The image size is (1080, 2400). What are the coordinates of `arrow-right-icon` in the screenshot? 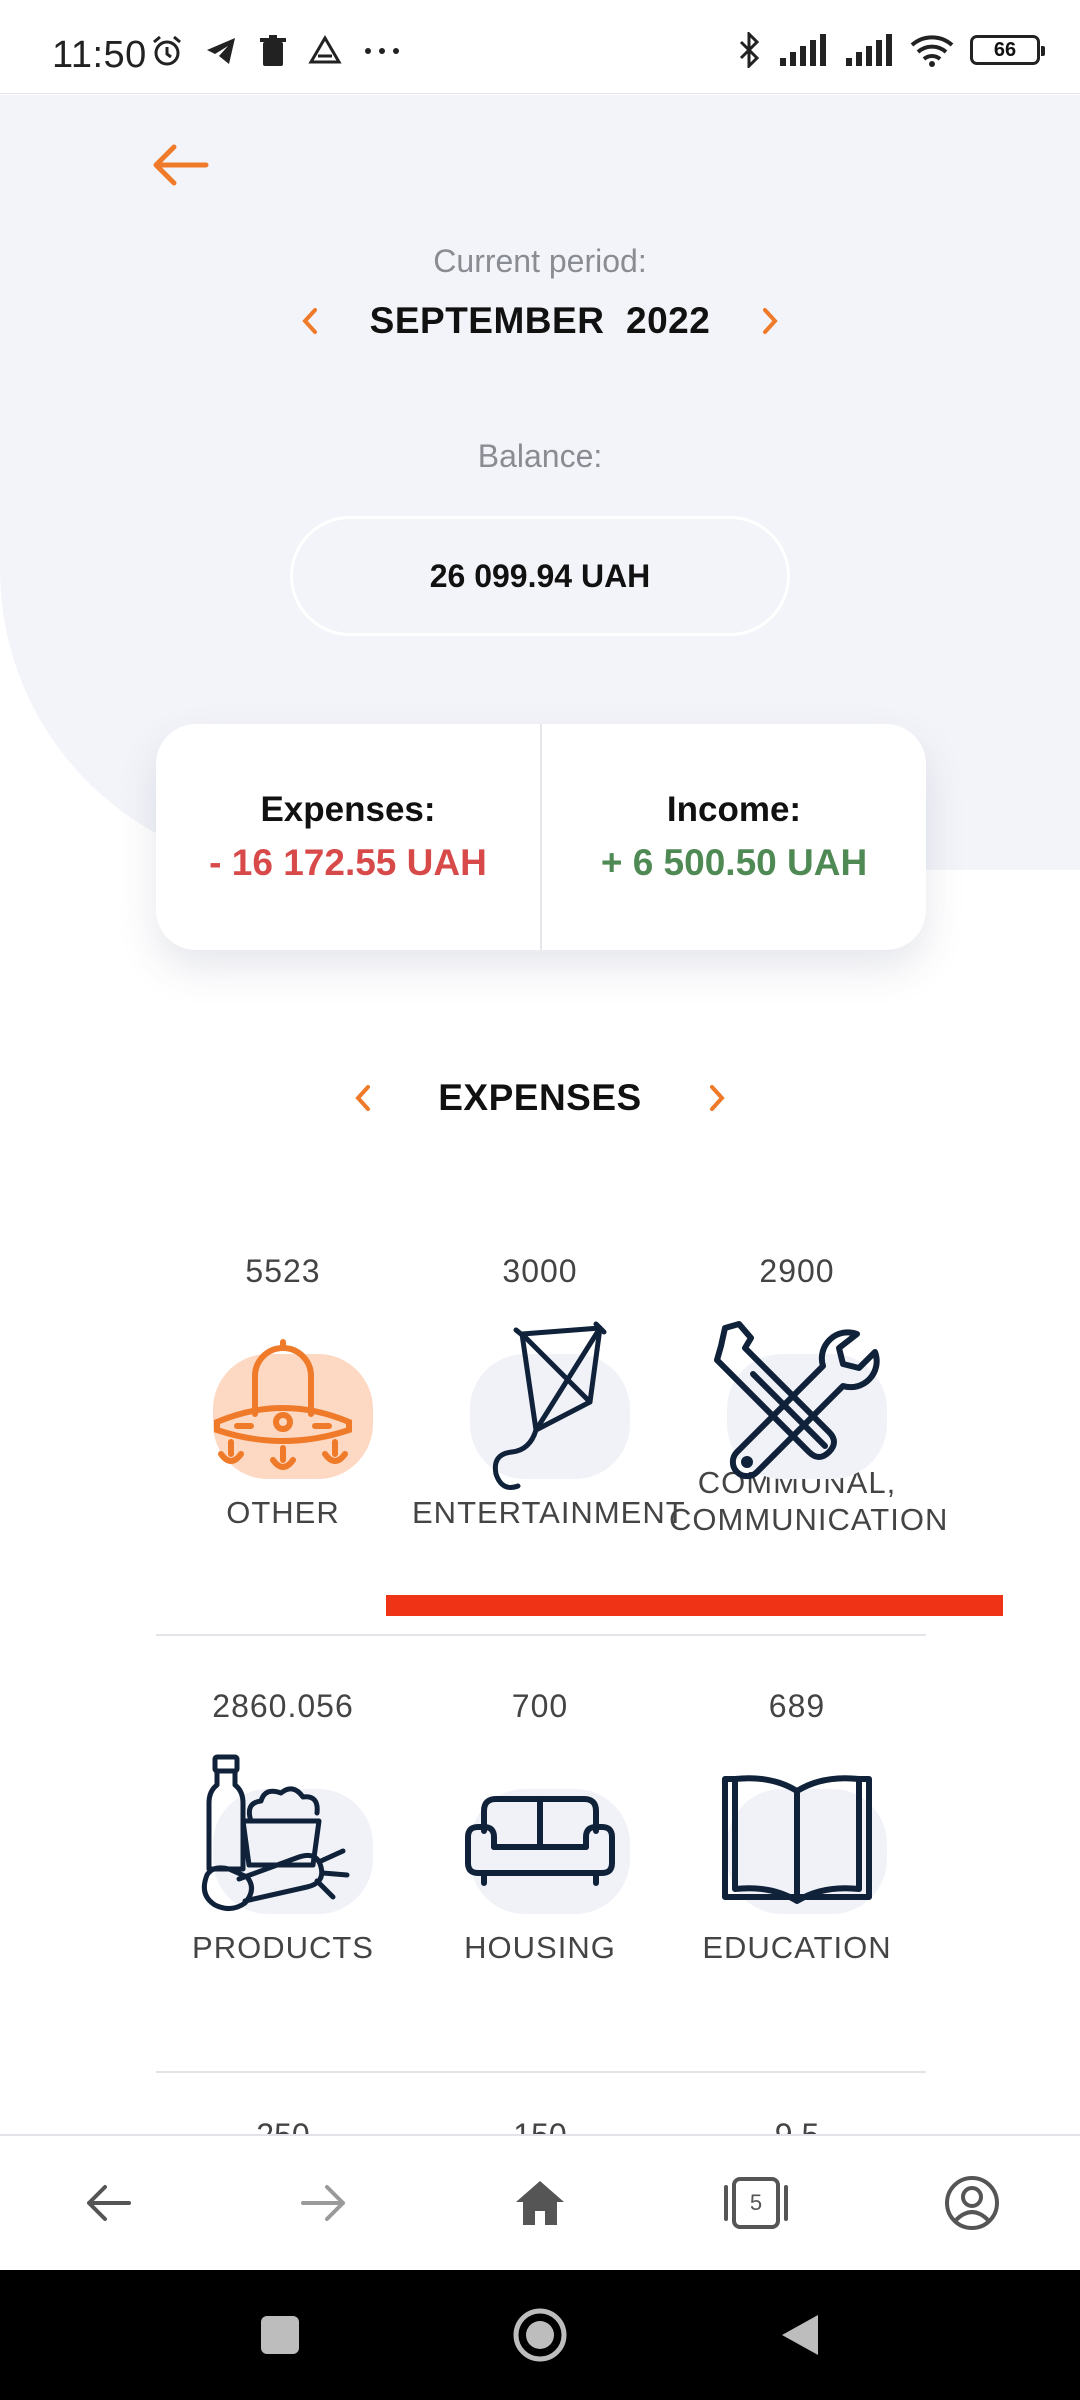 It's located at (323, 2203).